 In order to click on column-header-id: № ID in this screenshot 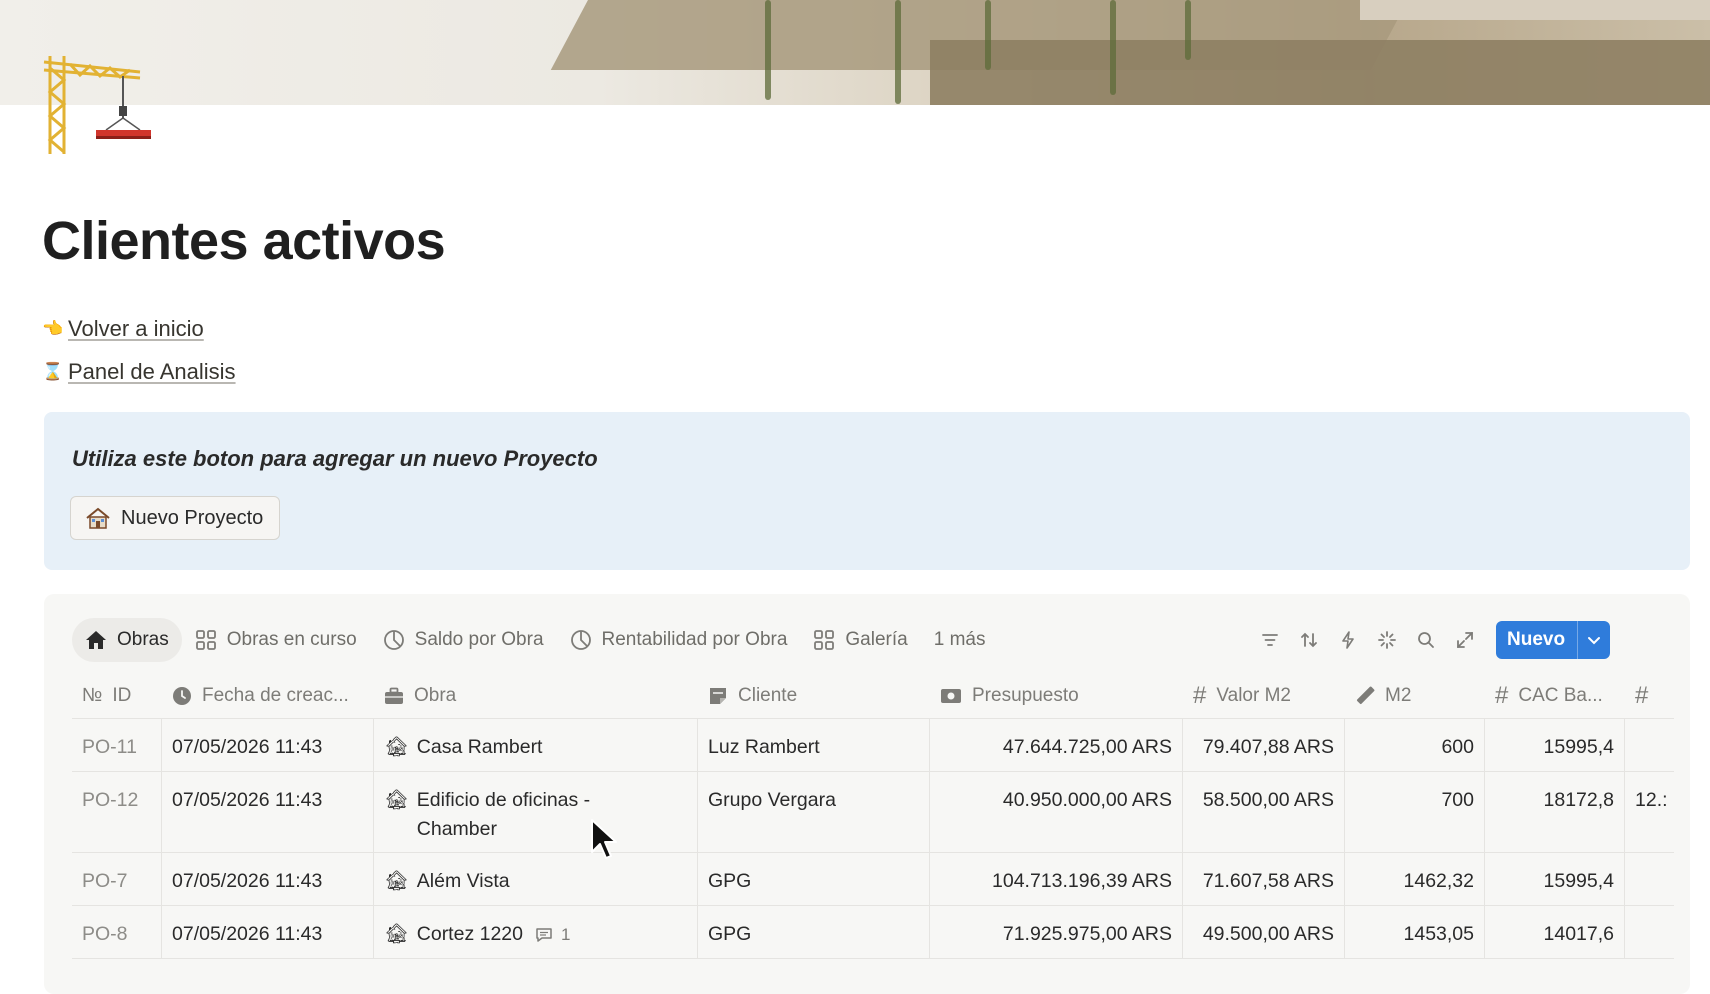, I will do `click(117, 696)`.